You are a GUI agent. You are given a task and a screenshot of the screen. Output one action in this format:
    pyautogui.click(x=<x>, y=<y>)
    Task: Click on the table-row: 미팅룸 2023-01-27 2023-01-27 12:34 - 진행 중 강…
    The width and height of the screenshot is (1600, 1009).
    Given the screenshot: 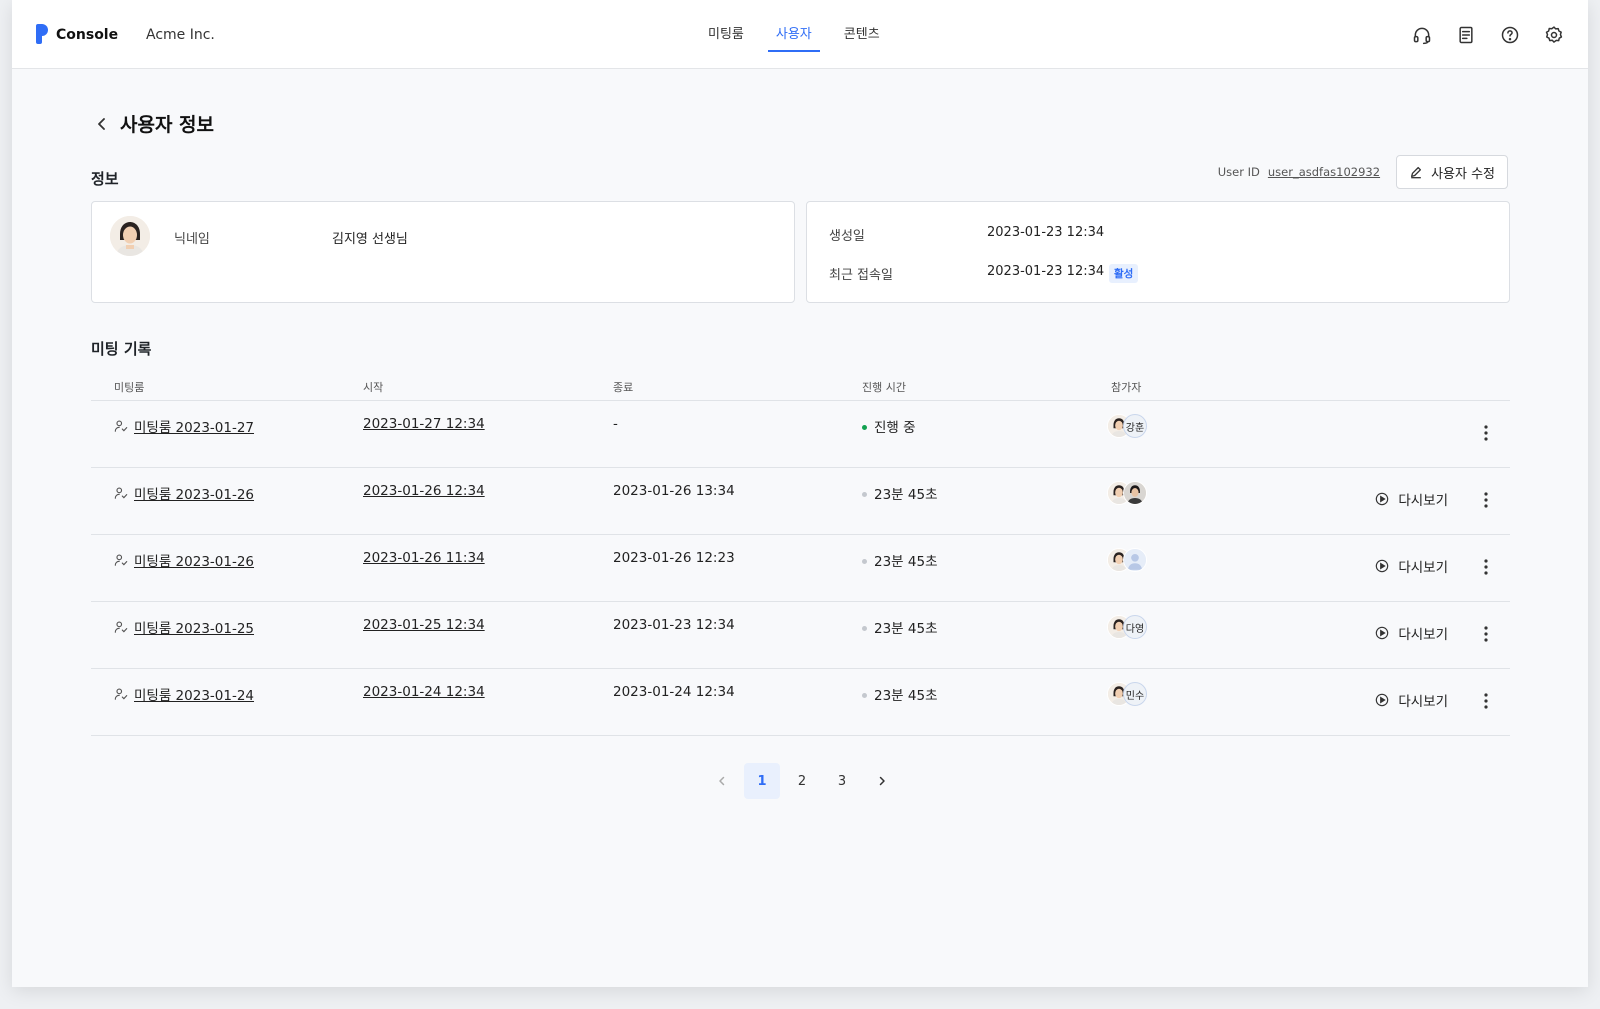 What is the action you would take?
    pyautogui.click(x=800, y=434)
    